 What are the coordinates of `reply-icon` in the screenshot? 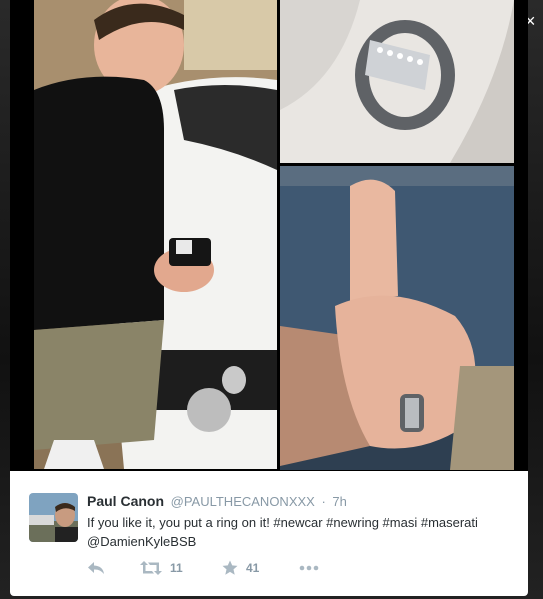 It's located at (96, 568).